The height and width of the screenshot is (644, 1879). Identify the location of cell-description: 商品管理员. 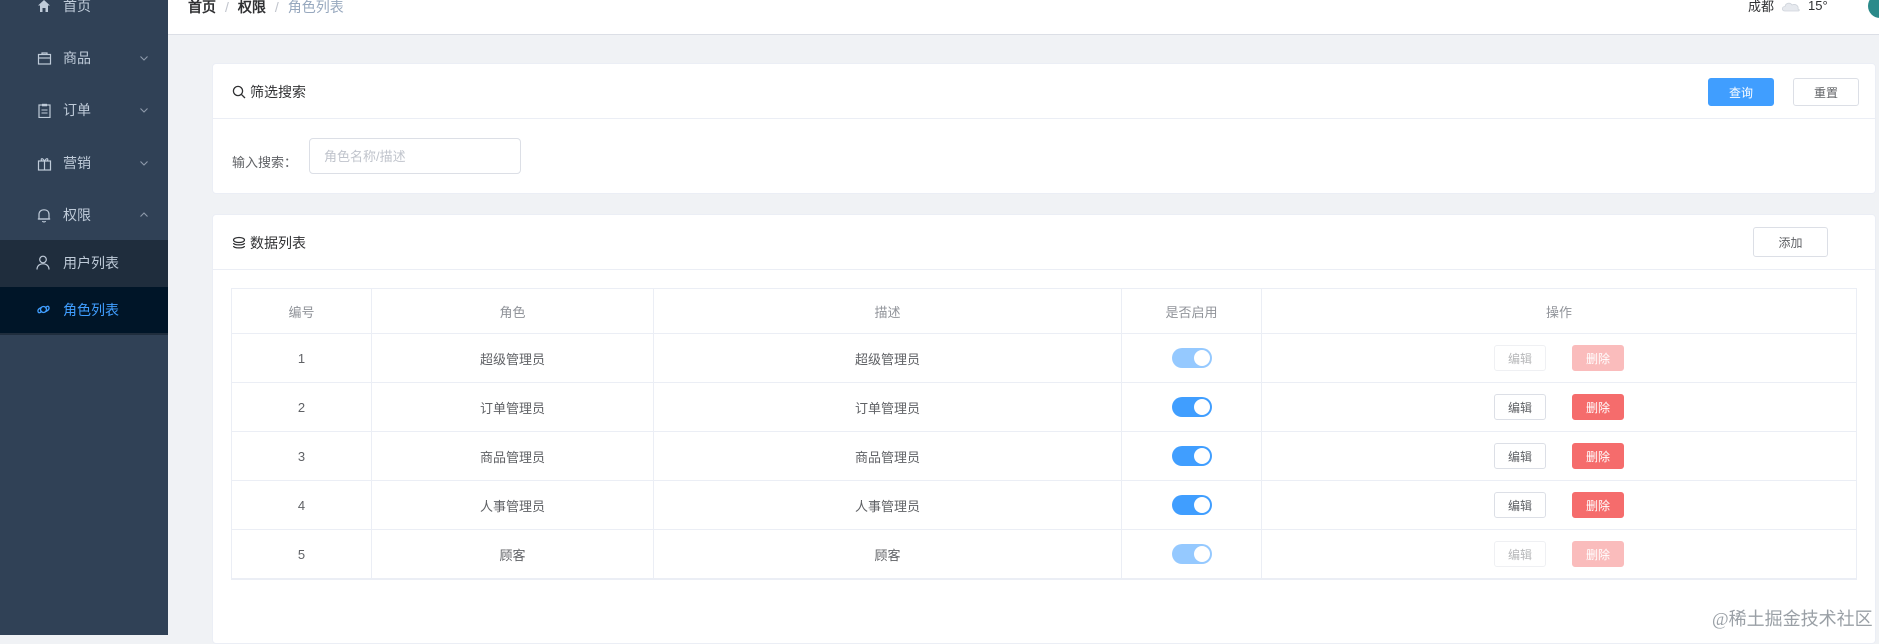
(888, 456).